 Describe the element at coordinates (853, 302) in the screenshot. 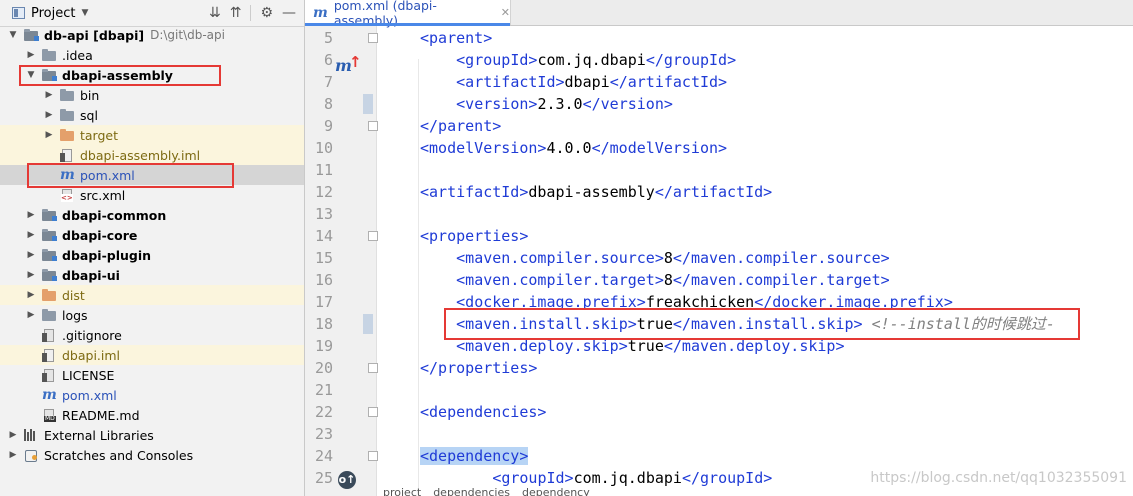

I see `code-tag: </docker.image.prefix>` at that location.